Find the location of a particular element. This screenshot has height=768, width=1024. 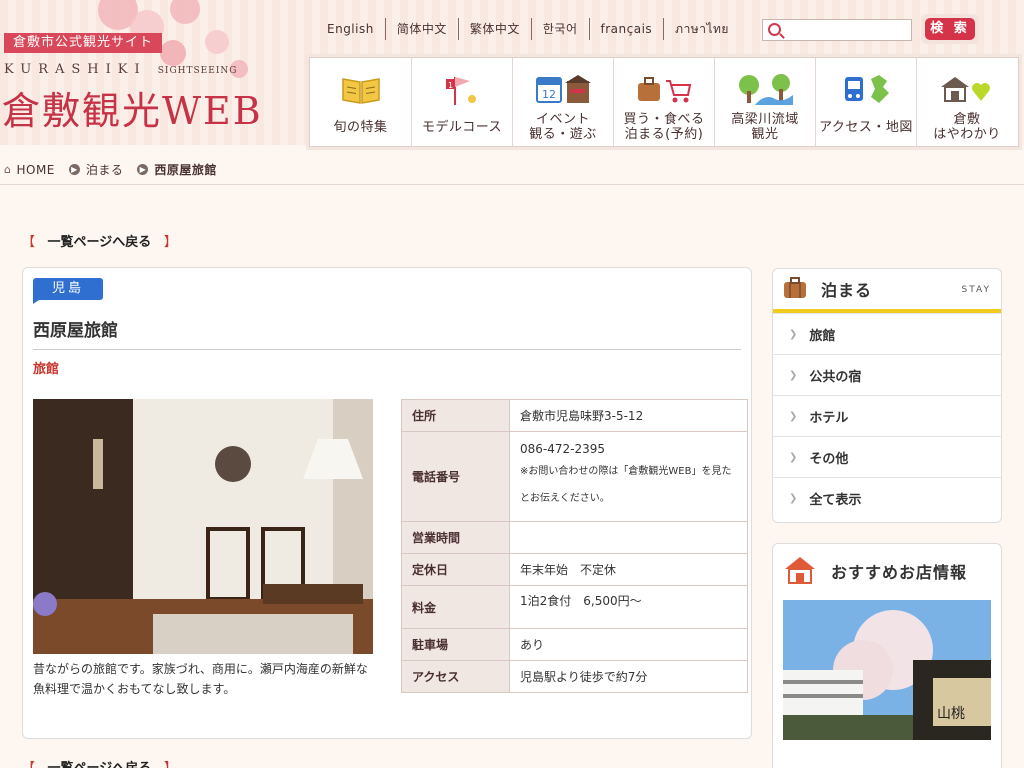

site-logo: 倉敷観光WEB is located at coordinates (132, 107).